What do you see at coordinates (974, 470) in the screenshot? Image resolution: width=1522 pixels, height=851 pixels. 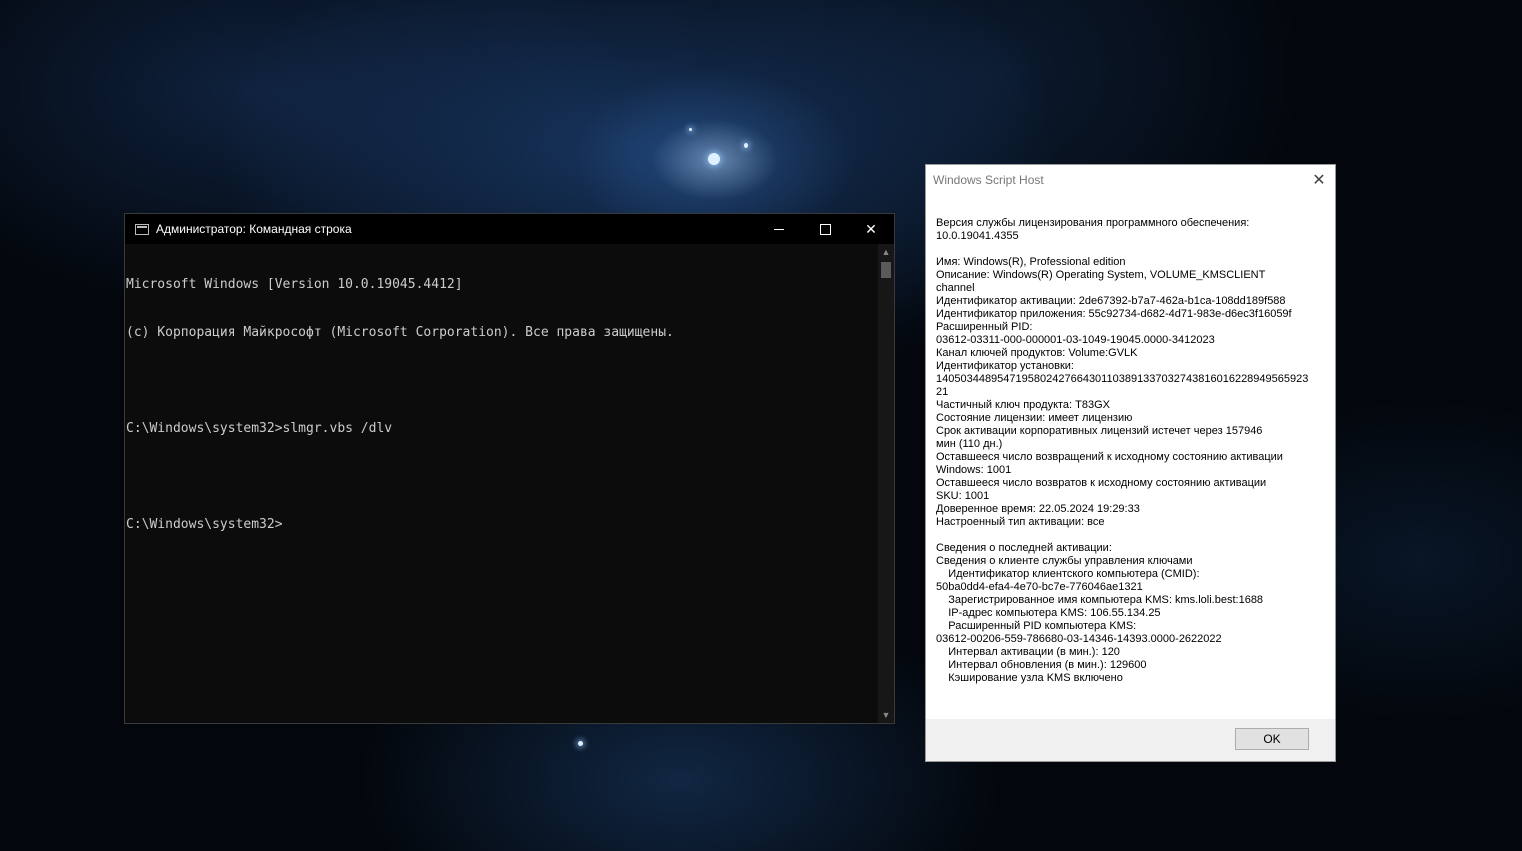 I see `dialog-message-line: Windows: 1001` at bounding box center [974, 470].